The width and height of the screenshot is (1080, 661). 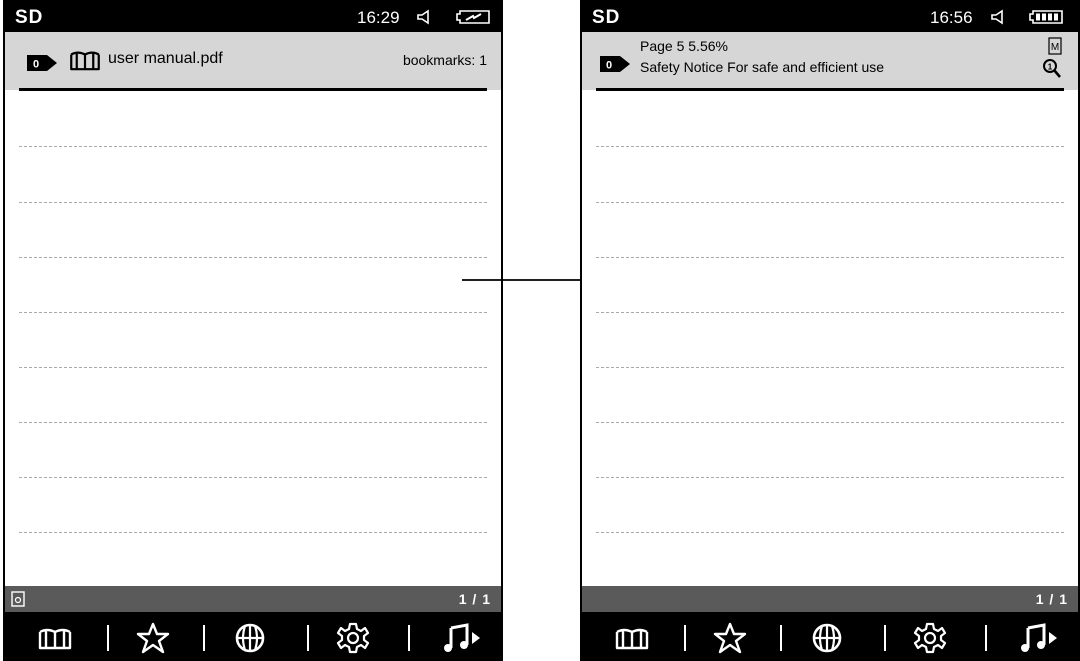 I want to click on zoom-icon: 1, so click(x=1052, y=69).